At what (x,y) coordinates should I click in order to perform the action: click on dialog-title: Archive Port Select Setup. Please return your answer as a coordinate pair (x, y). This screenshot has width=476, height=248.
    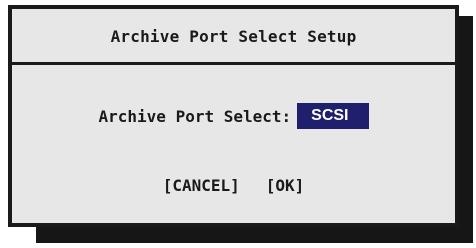
    Looking at the image, I should click on (233, 36).